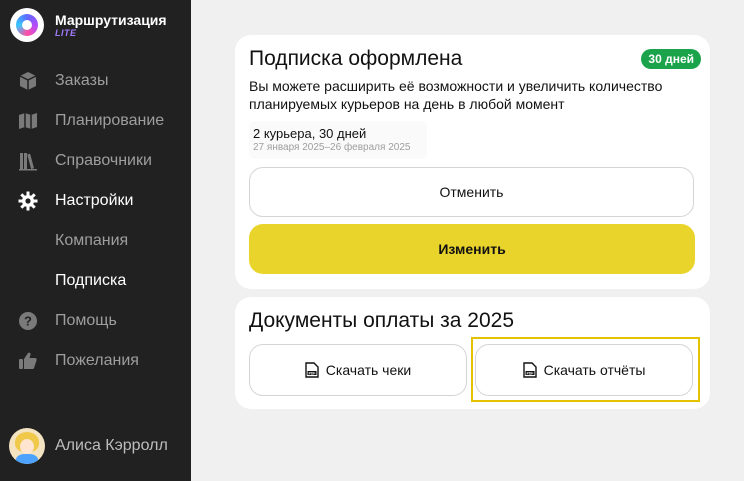 The image size is (744, 481). Describe the element at coordinates (310, 133) in the screenshot. I see `plan-name: 2 курьера, 30 дней` at that location.